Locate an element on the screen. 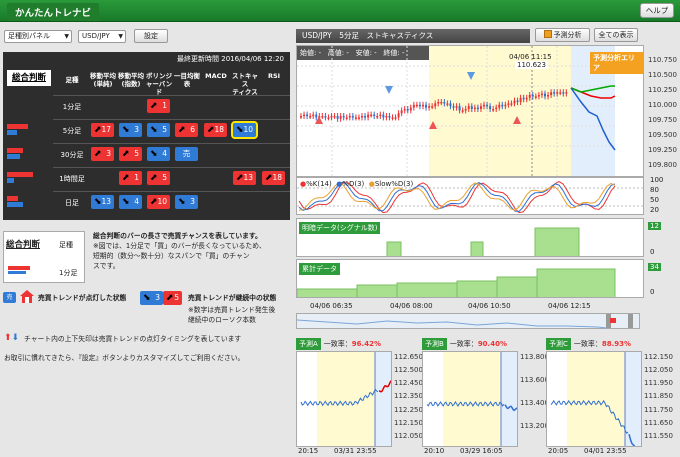 This screenshot has height=457, width=680. signal-cell: ⬊ 13 is located at coordinates (102, 202).